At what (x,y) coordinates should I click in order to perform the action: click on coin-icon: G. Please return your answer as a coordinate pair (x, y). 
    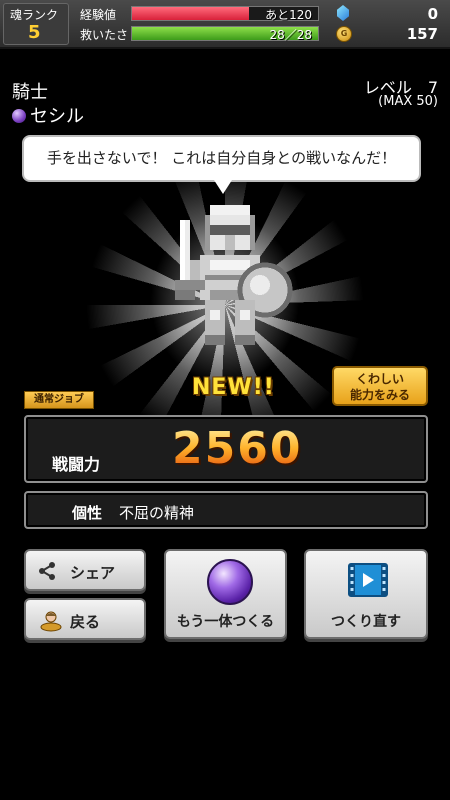
    Looking at the image, I should click on (344, 34).